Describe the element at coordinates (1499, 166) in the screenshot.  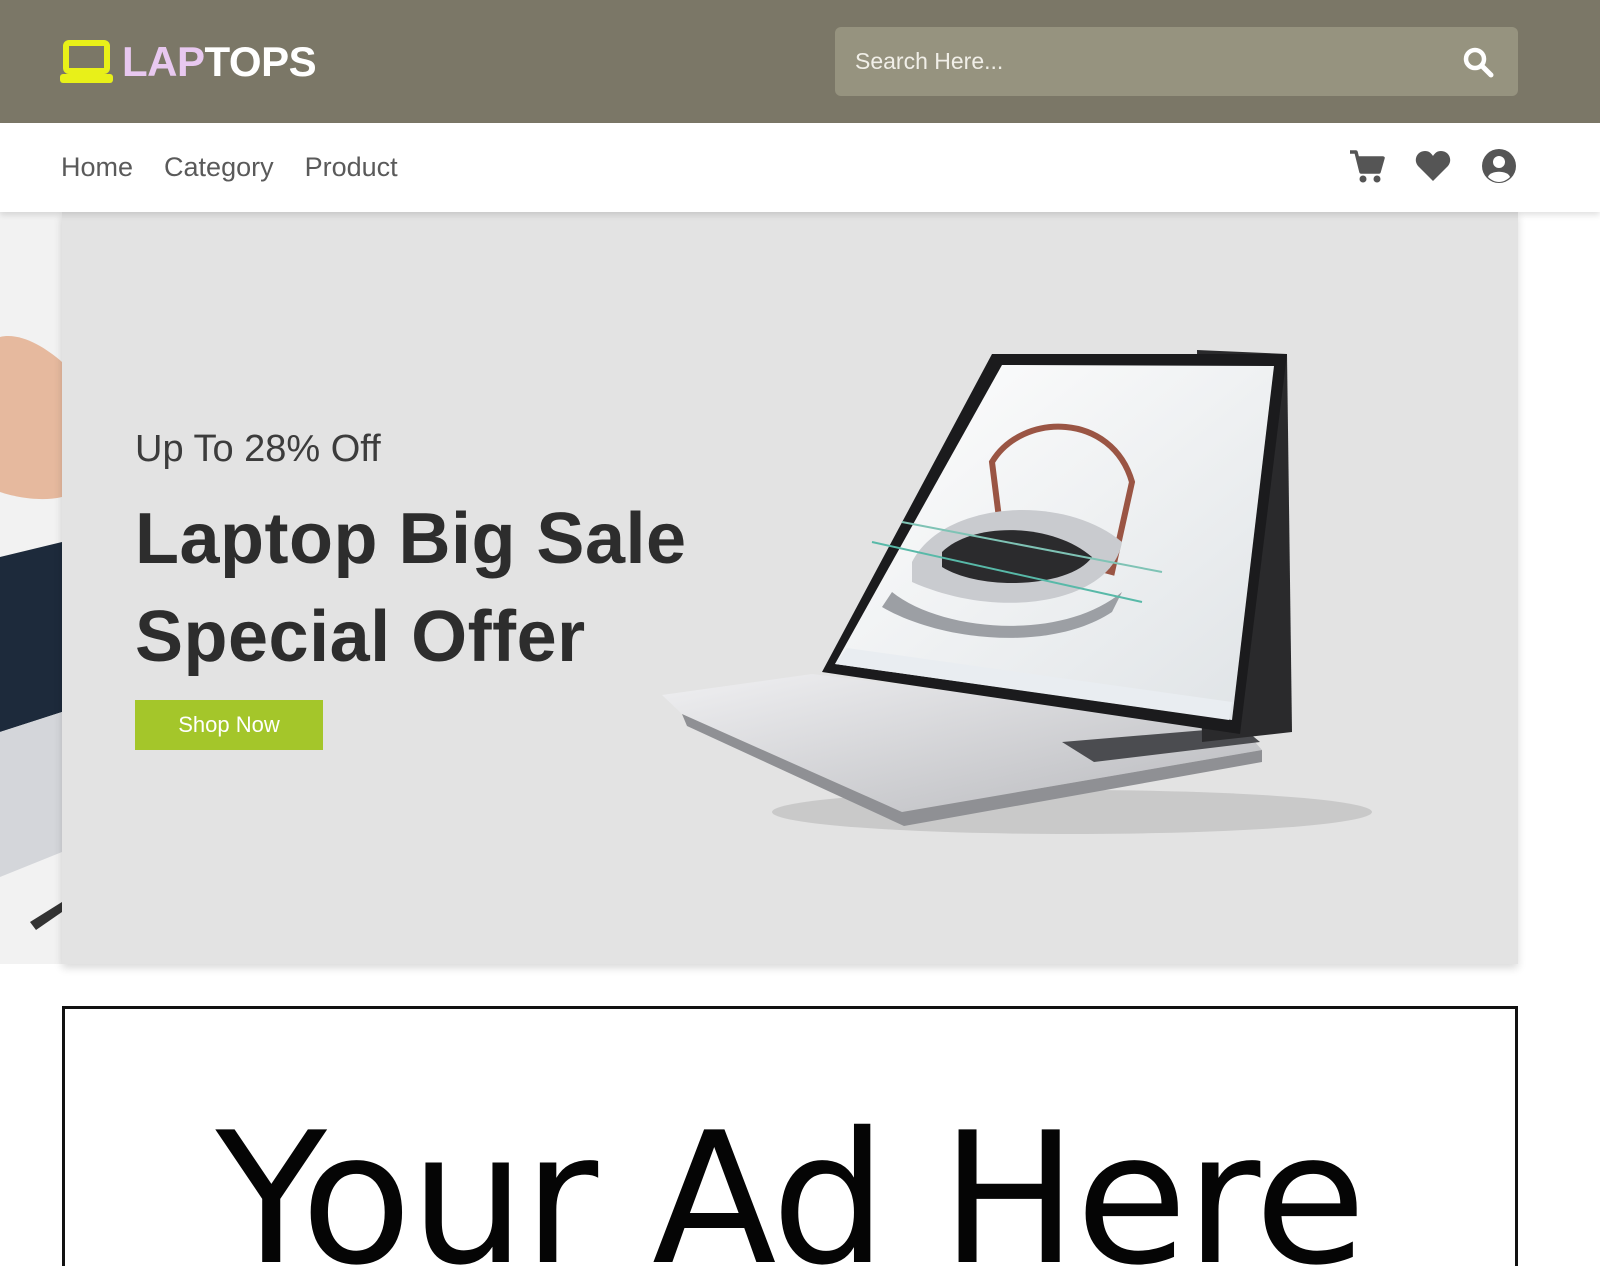
I see `user-icon` at that location.